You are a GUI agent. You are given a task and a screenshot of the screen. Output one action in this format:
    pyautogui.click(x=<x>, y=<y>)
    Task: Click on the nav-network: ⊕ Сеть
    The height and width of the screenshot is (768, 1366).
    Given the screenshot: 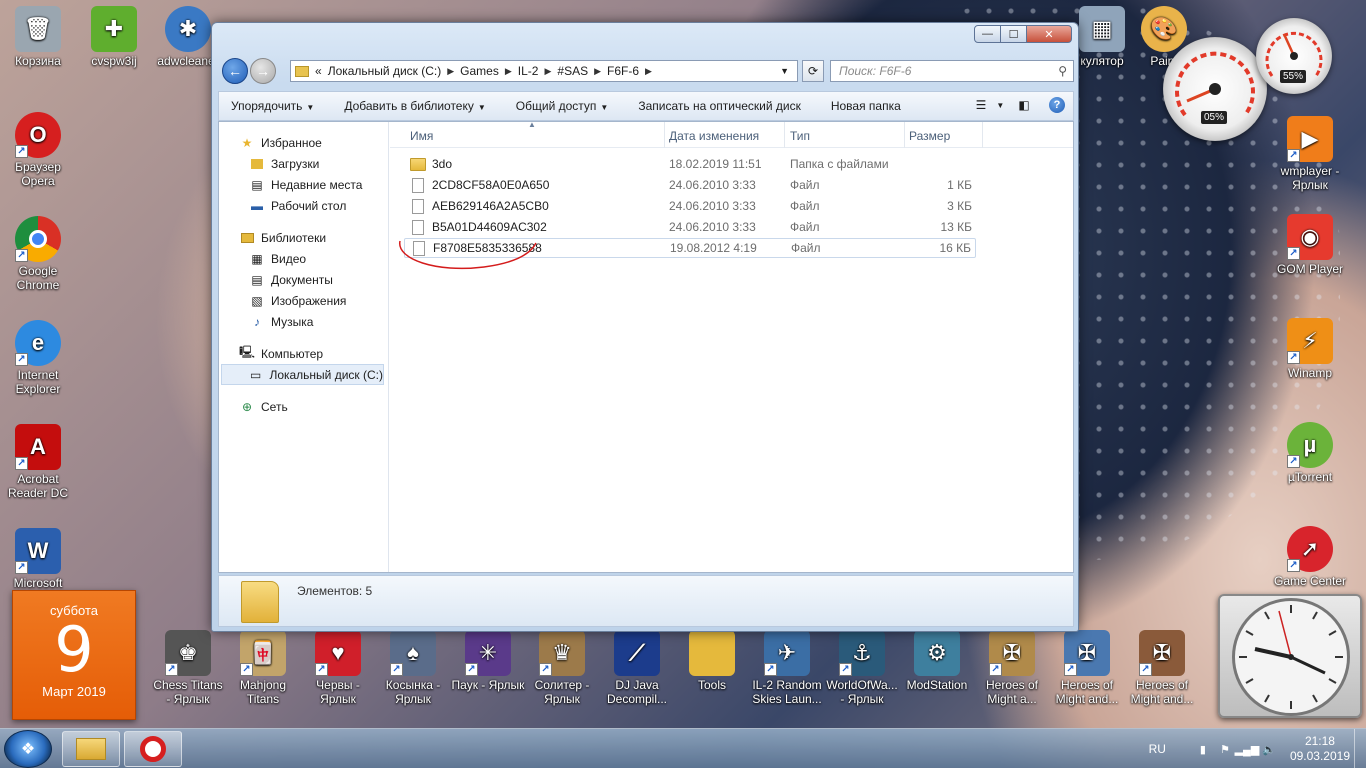 What is the action you would take?
    pyautogui.click(x=303, y=406)
    